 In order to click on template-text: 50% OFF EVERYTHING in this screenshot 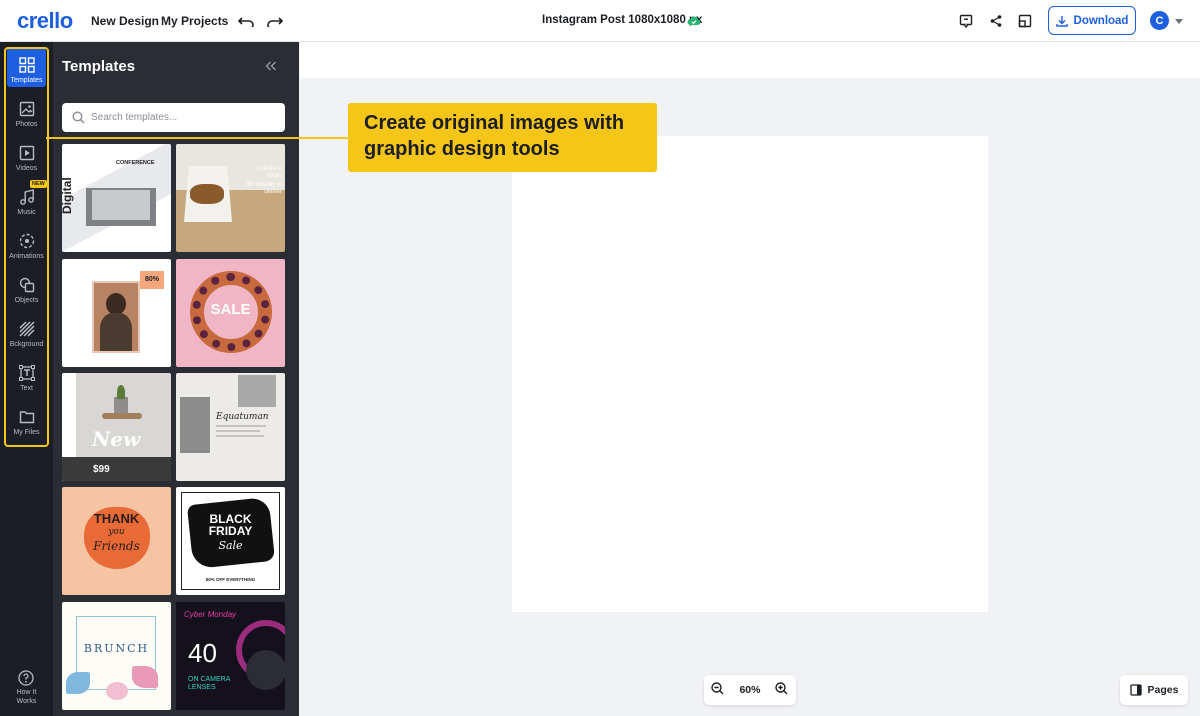, I will do `click(230, 579)`.